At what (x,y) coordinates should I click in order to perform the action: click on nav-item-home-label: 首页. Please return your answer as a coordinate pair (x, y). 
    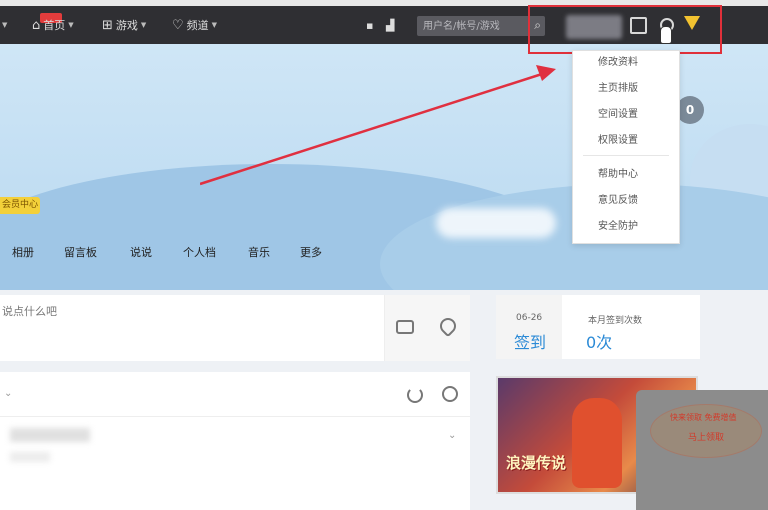
    Looking at the image, I should click on (54, 25).